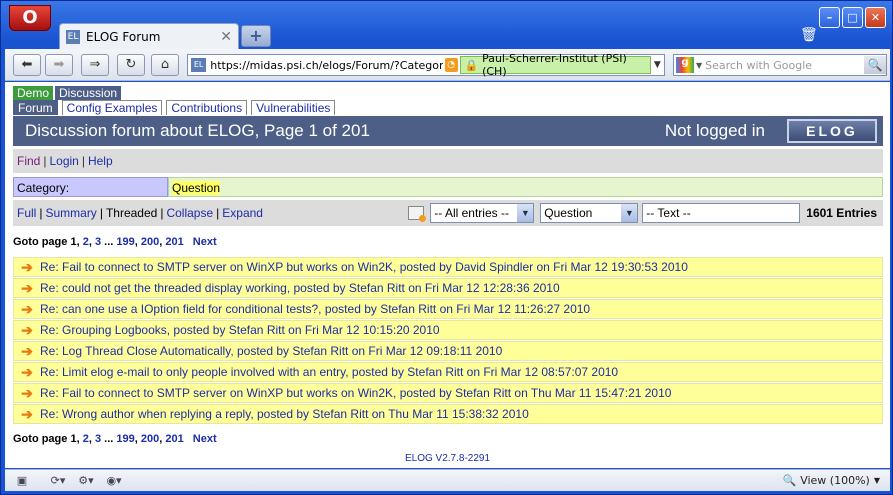 The width and height of the screenshot is (893, 495). What do you see at coordinates (88, 93) in the screenshot?
I see `group-discussion: Discussion` at bounding box center [88, 93].